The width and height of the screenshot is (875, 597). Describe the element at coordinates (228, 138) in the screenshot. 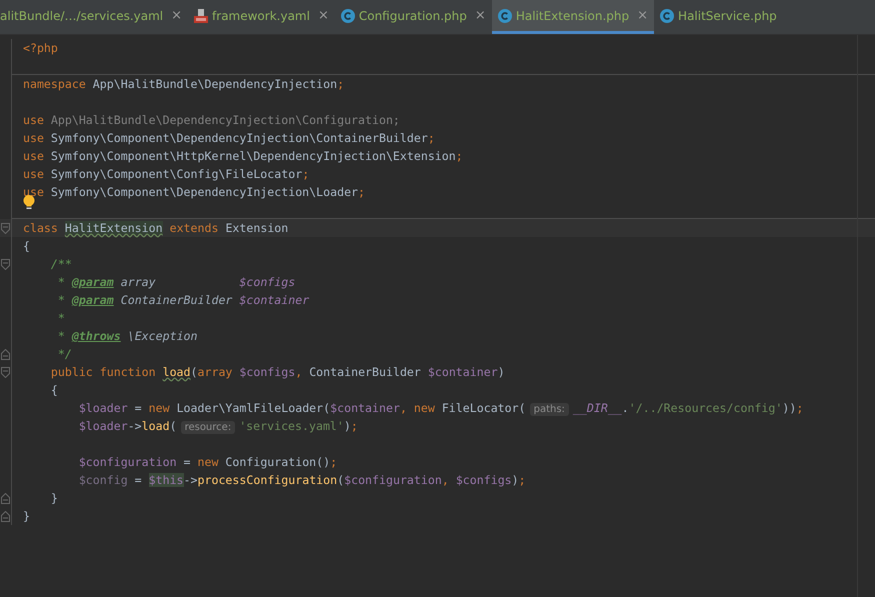

I see `code-line: use Symfony\Component\DependencyInjection\ContainerBuilder;` at that location.